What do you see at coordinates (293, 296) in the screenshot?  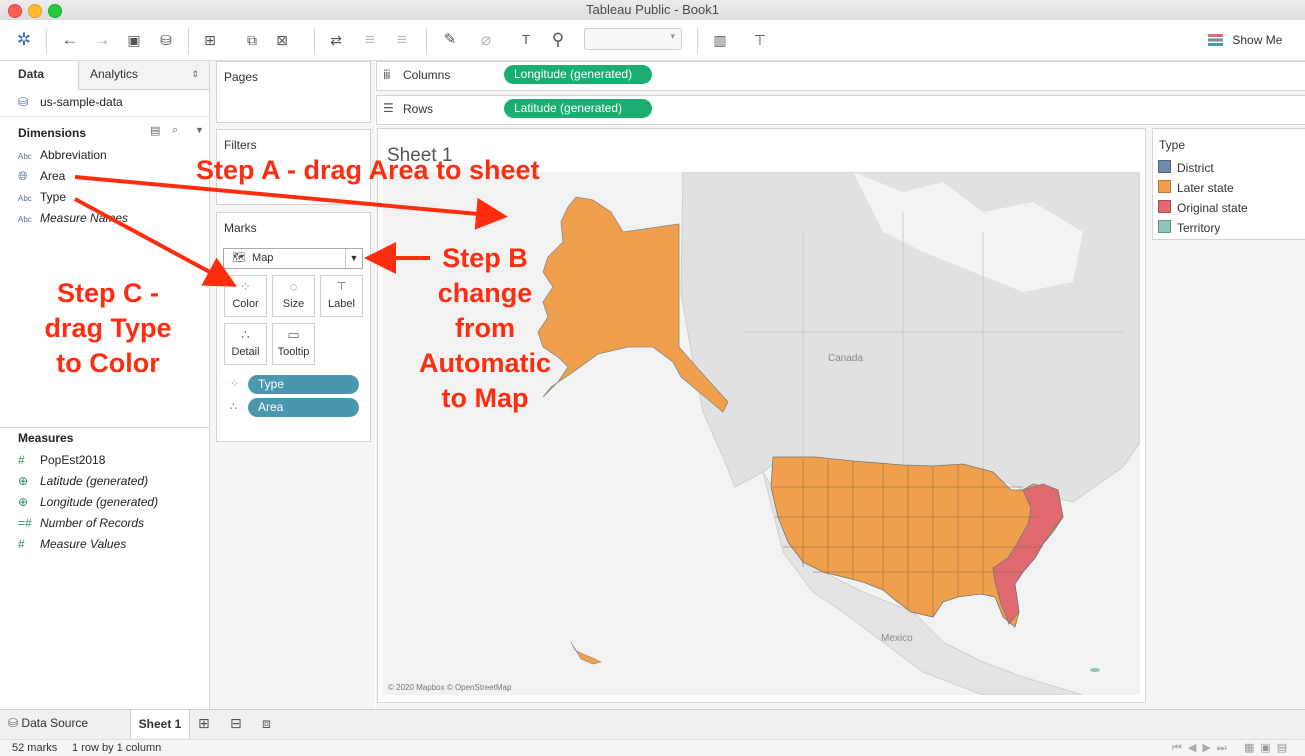 I see `size-button: ◌ Size` at bounding box center [293, 296].